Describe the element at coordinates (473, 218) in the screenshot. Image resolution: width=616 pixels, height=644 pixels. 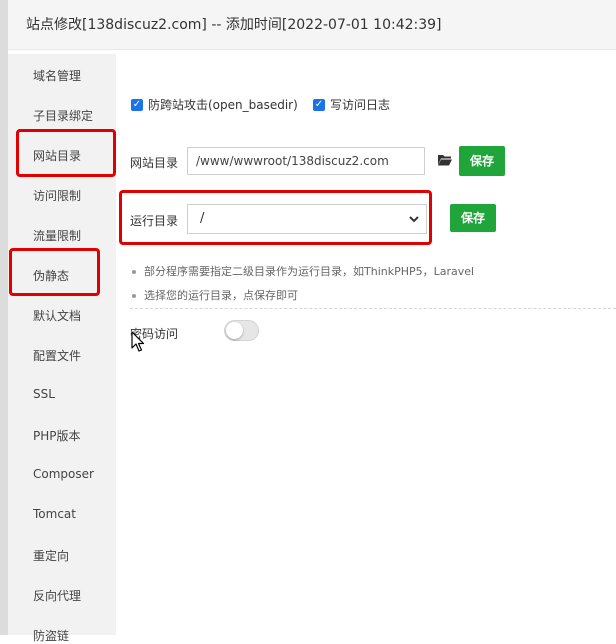
I see `run-dir-save-button: 保存` at that location.